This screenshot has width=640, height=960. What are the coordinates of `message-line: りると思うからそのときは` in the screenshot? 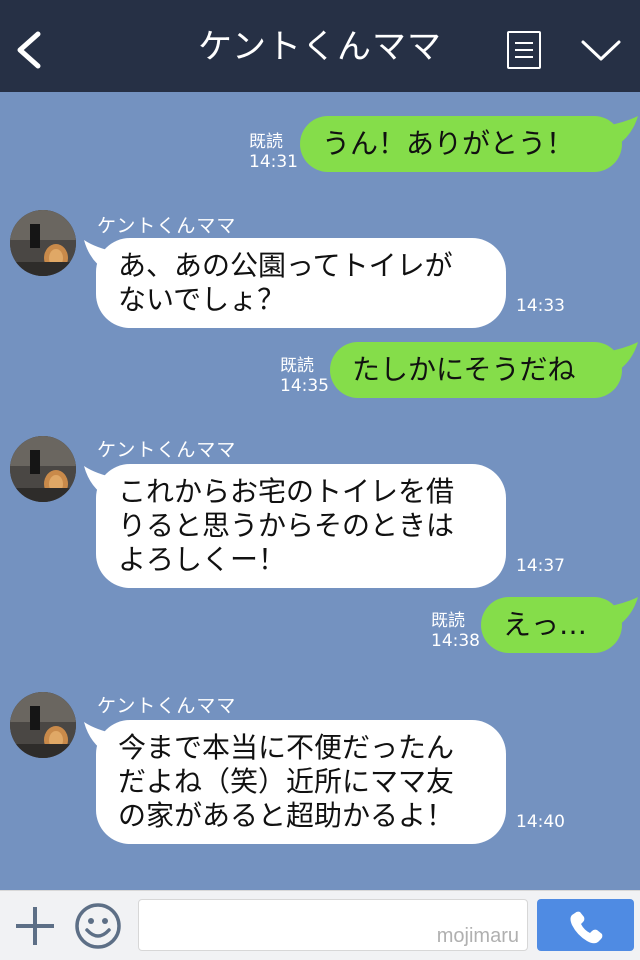 It's located at (286, 525).